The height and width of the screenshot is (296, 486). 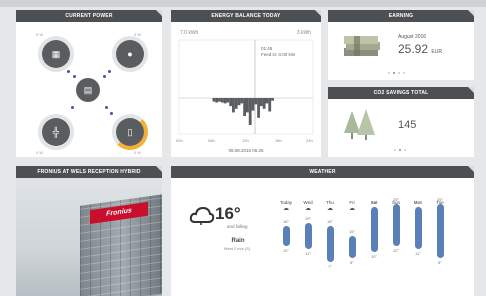 What do you see at coordinates (237, 248) in the screenshot?
I see `wind-info: West 2 m/s (S)` at bounding box center [237, 248].